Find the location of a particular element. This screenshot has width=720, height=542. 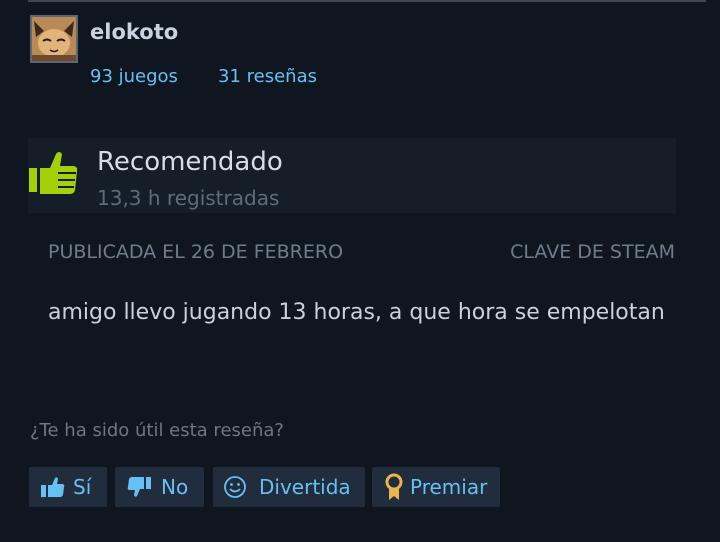

recommendation-title: Recomendado is located at coordinates (190, 162).